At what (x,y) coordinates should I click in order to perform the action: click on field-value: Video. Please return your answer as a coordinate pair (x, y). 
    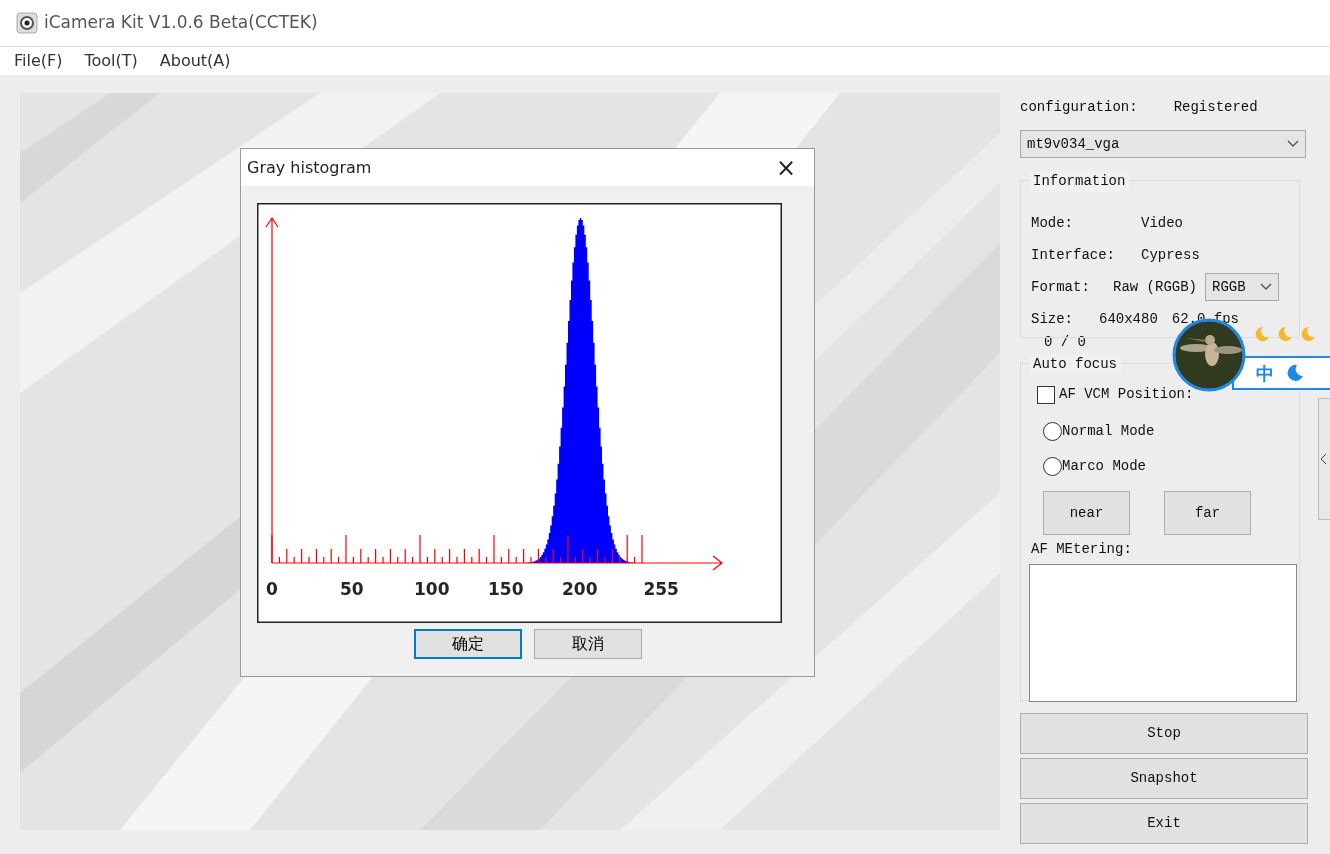
    Looking at the image, I should click on (1162, 223).